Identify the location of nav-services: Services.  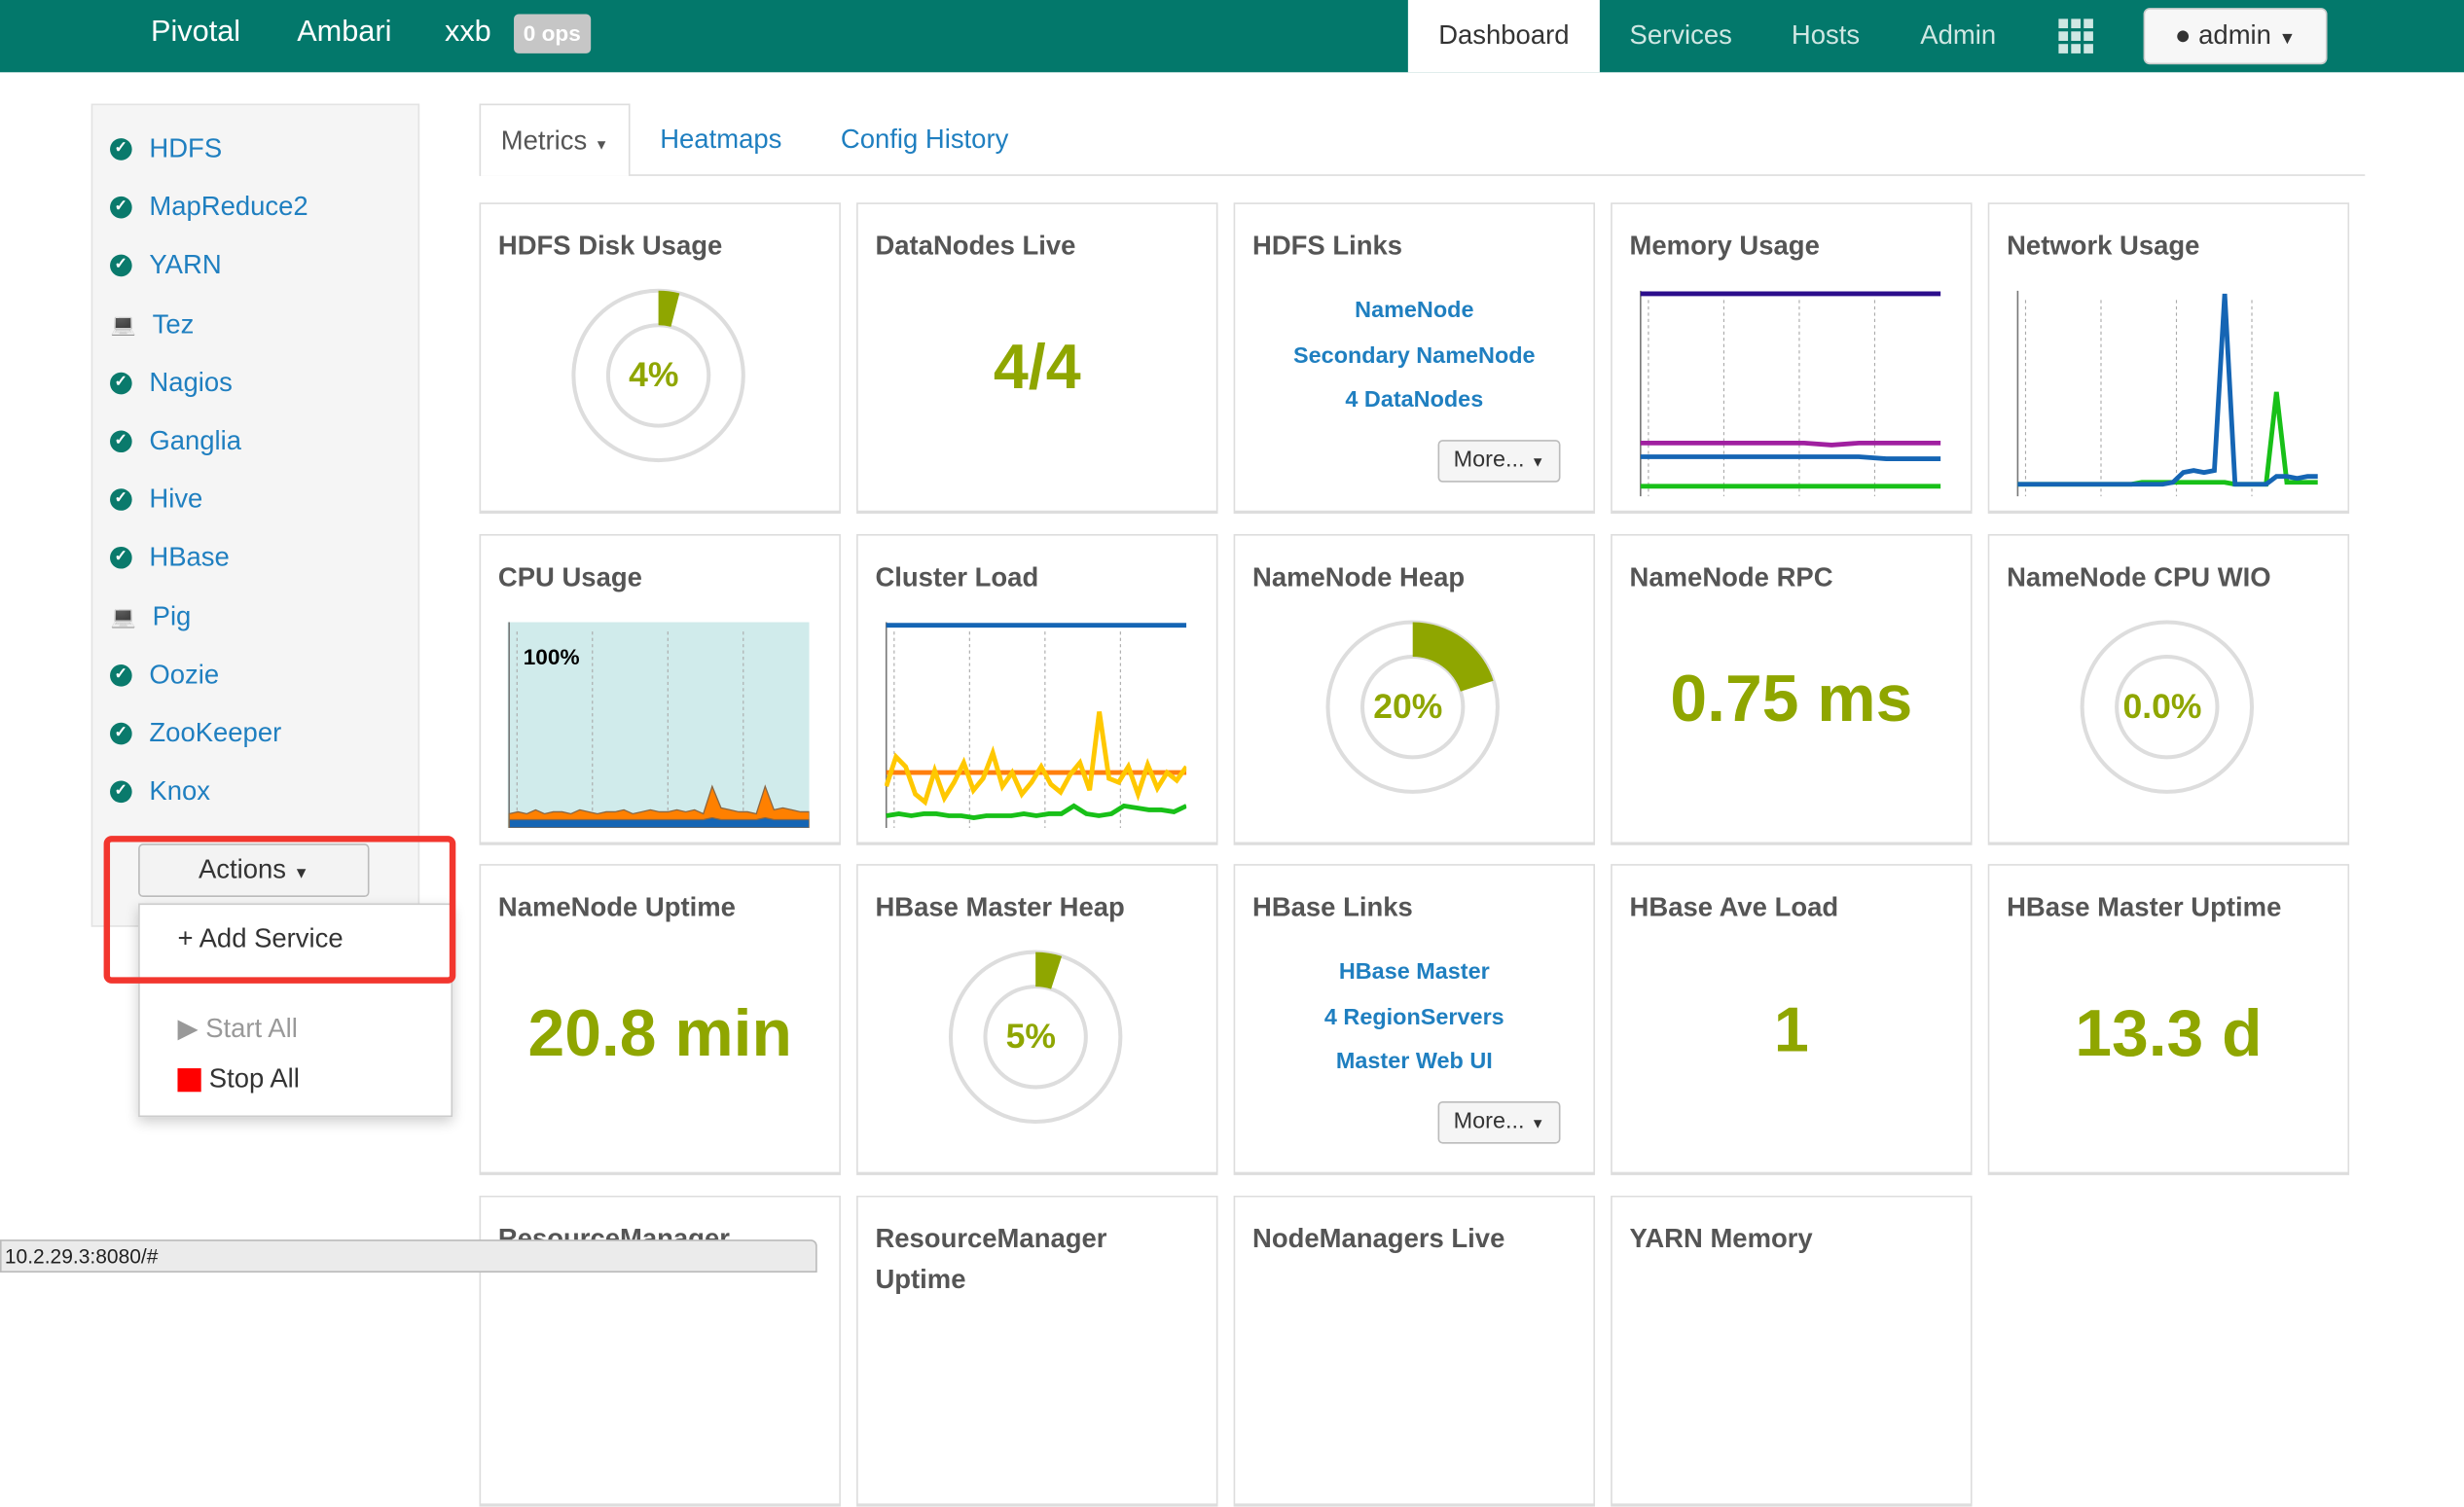
(1681, 36).